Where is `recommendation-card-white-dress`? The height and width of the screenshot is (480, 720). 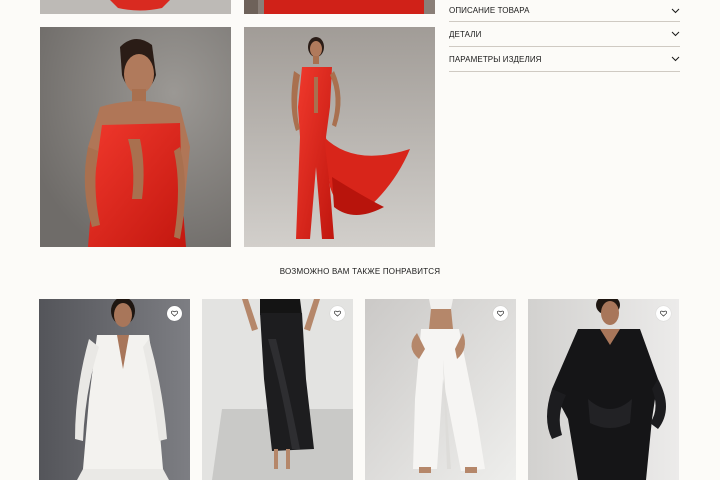
recommendation-card-white-dress is located at coordinates (114, 389).